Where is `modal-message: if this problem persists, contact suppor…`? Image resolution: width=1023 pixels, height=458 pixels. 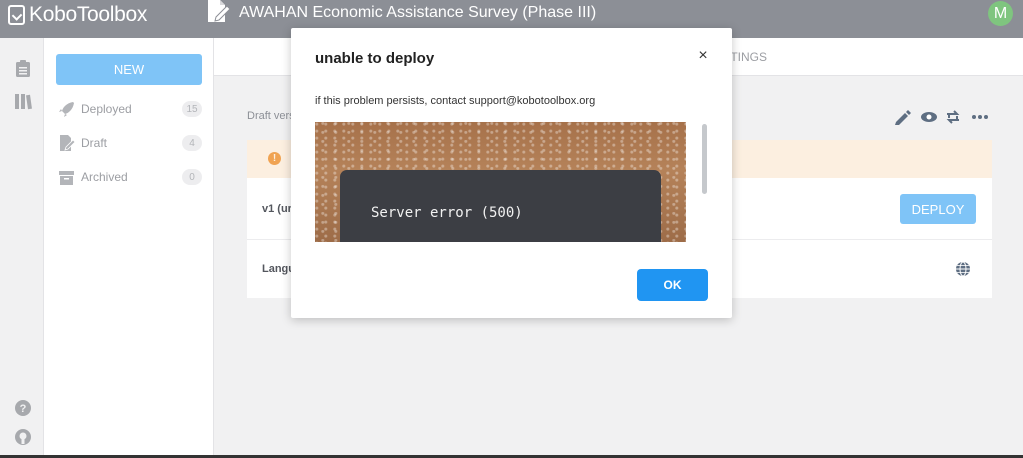
modal-message: if this problem persists, contact suppor… is located at coordinates (455, 101).